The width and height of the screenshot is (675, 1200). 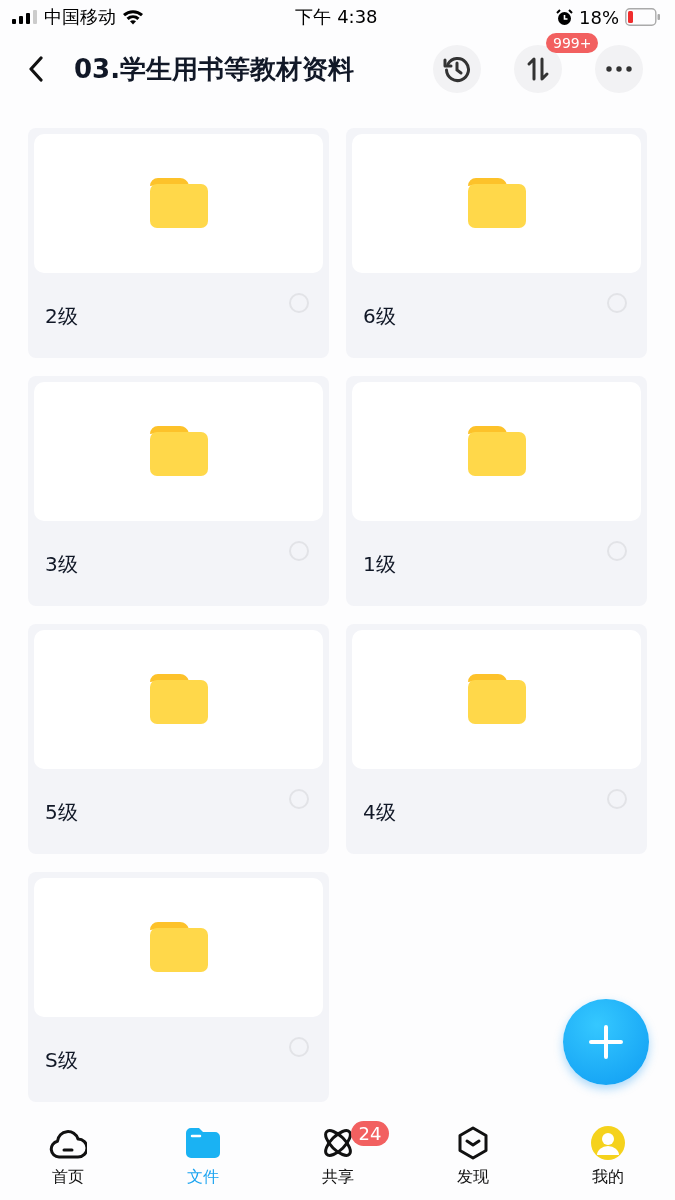 I want to click on folder-name: 4级, so click(x=379, y=812).